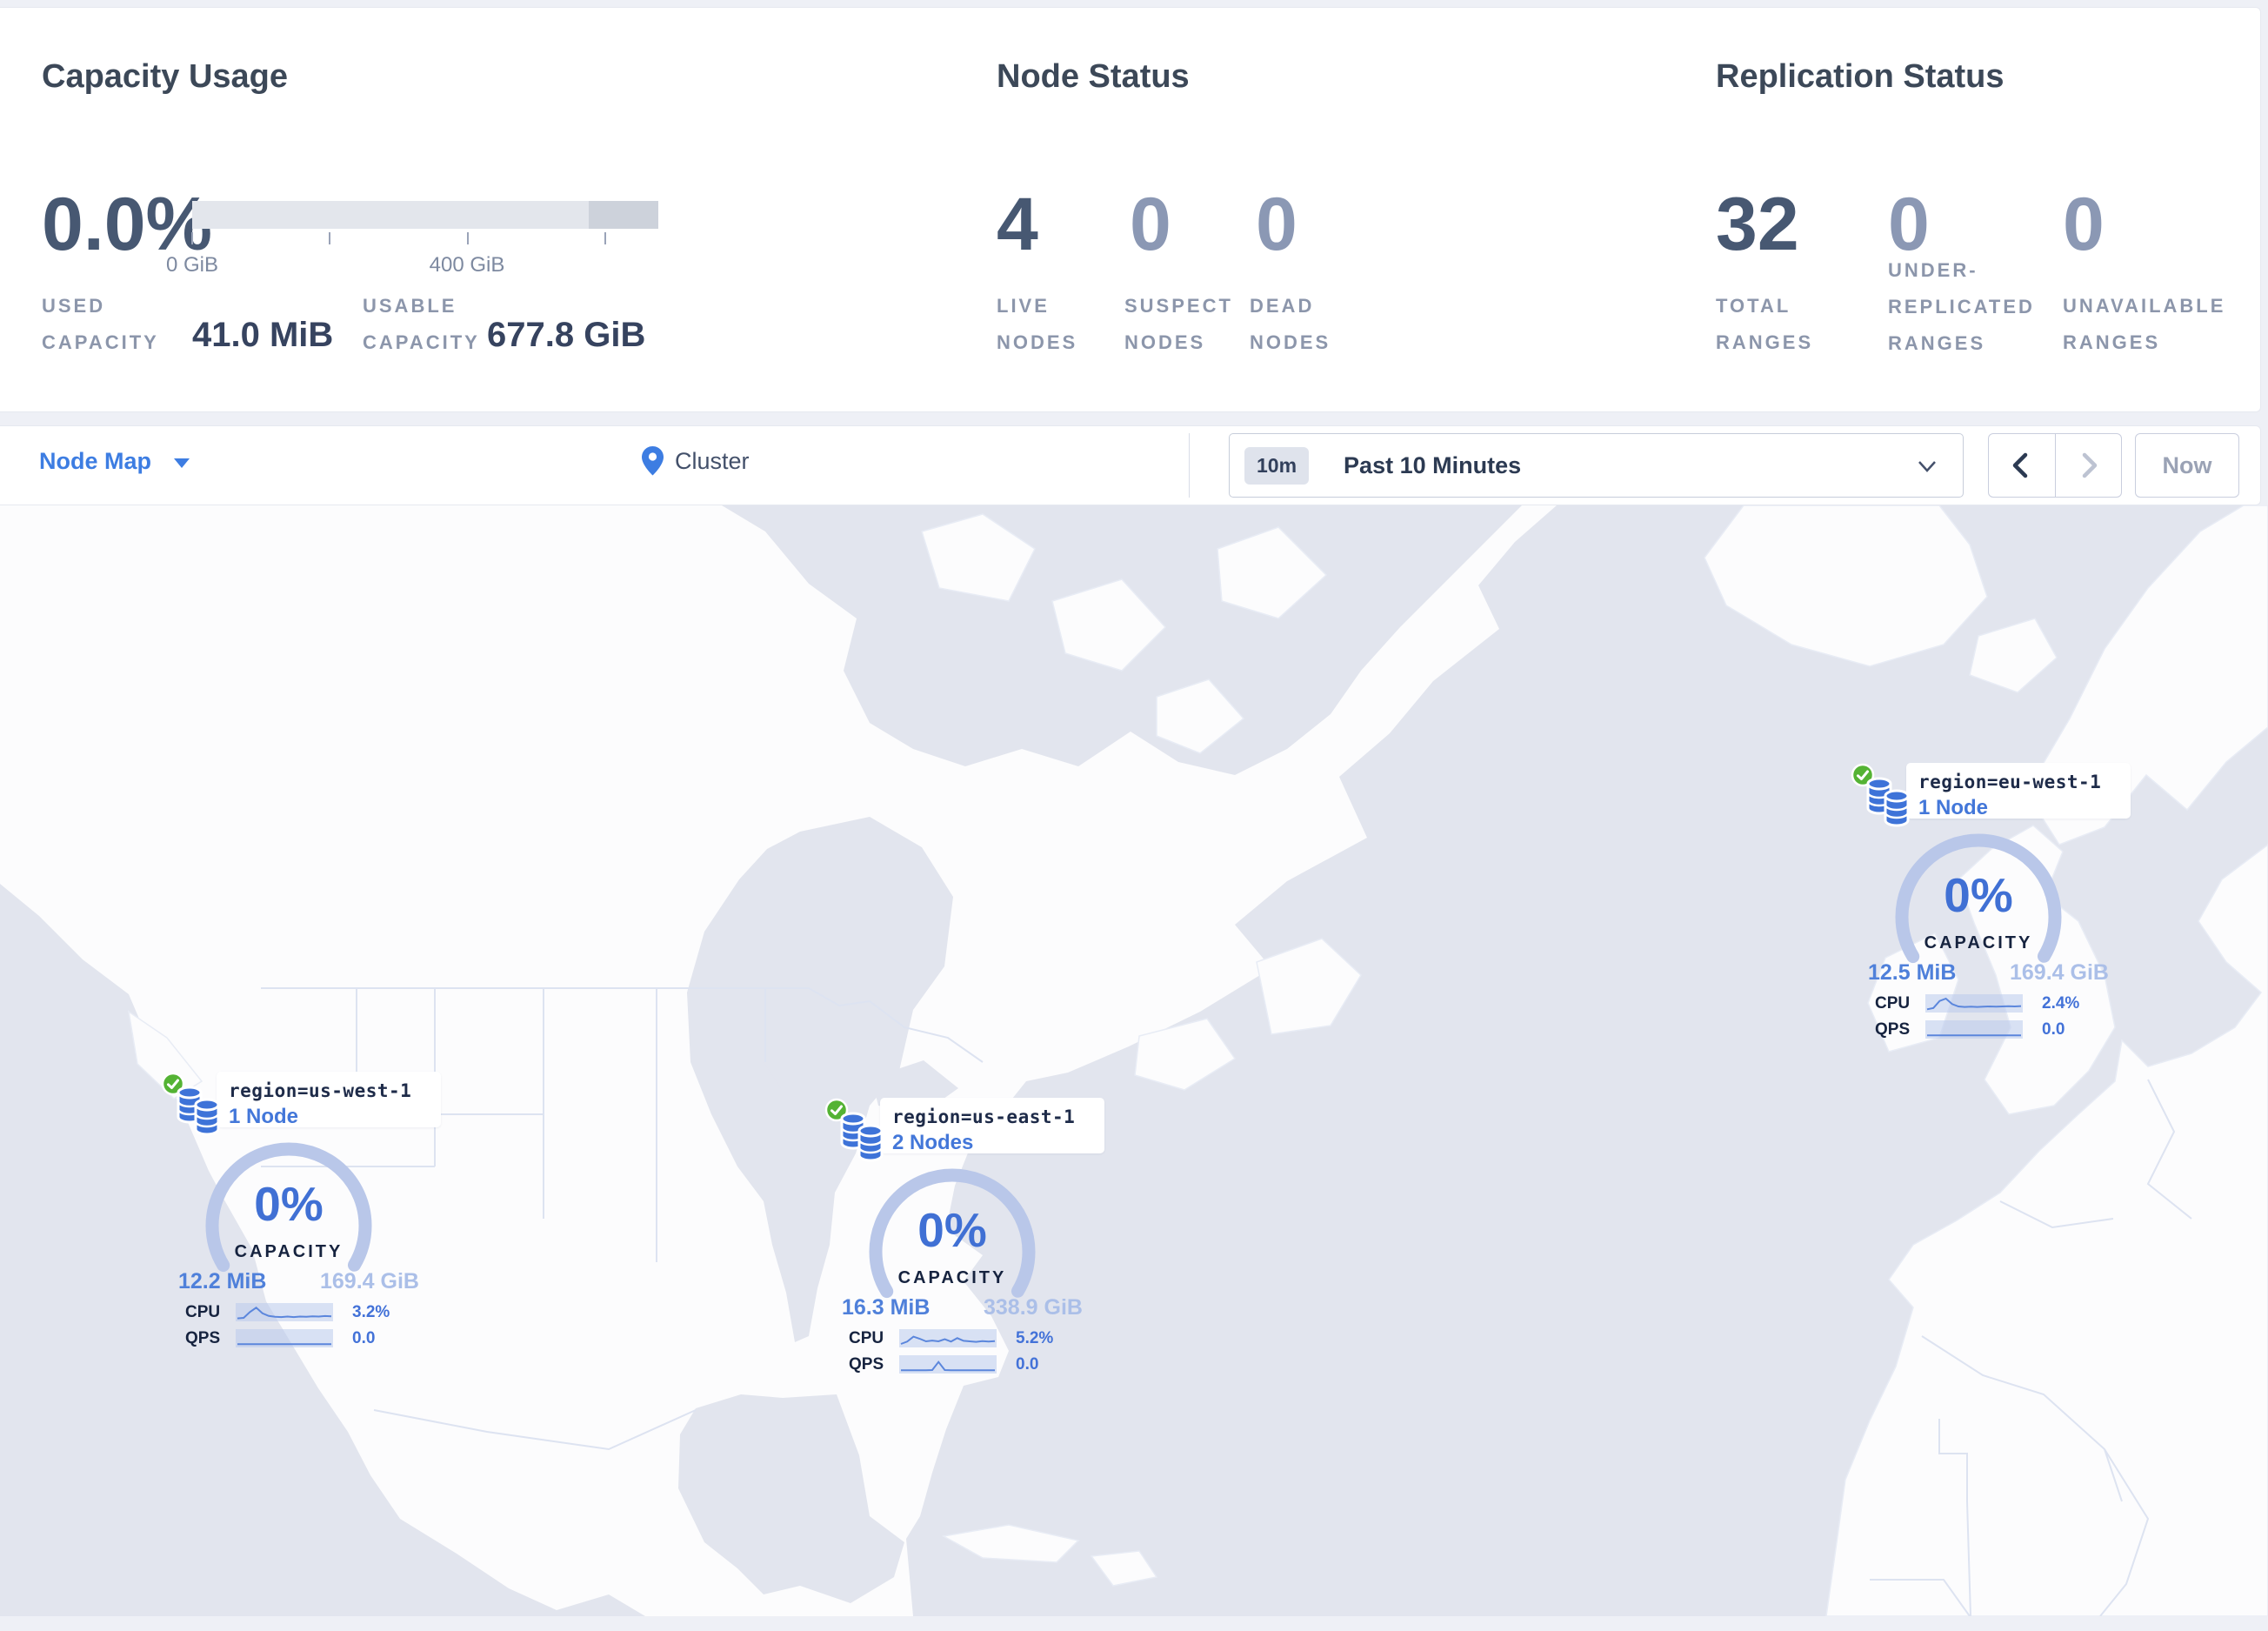 The height and width of the screenshot is (1631, 2268). Describe the element at coordinates (320, 1090) in the screenshot. I see `region-name: region=us-west-1` at that location.